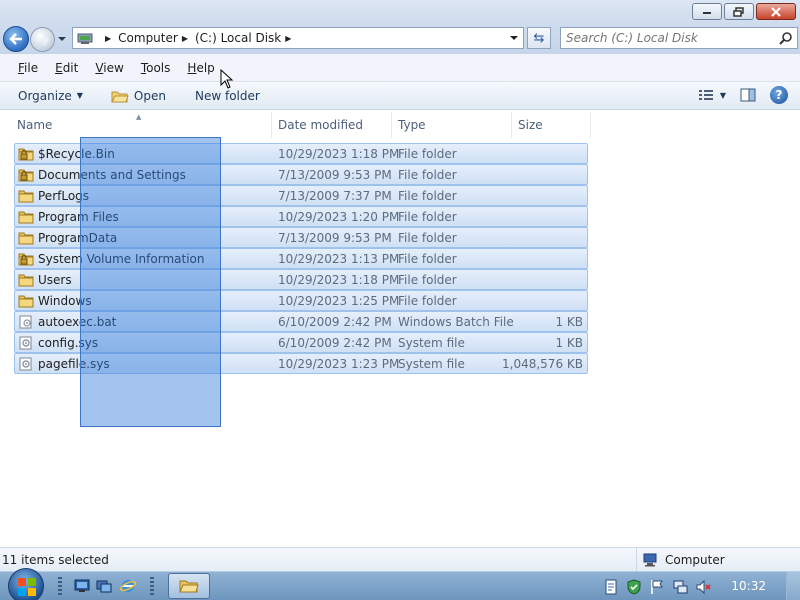 This screenshot has height=600, width=800. I want to click on refresh-button: ⇆, so click(539, 38).